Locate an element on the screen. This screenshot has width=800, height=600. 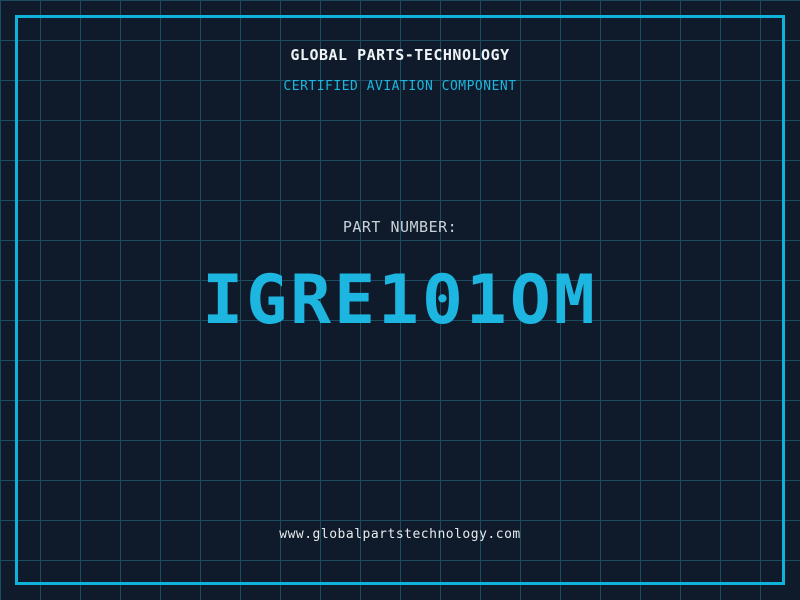
part-number-value: IGRE101OM is located at coordinates (400, 300).